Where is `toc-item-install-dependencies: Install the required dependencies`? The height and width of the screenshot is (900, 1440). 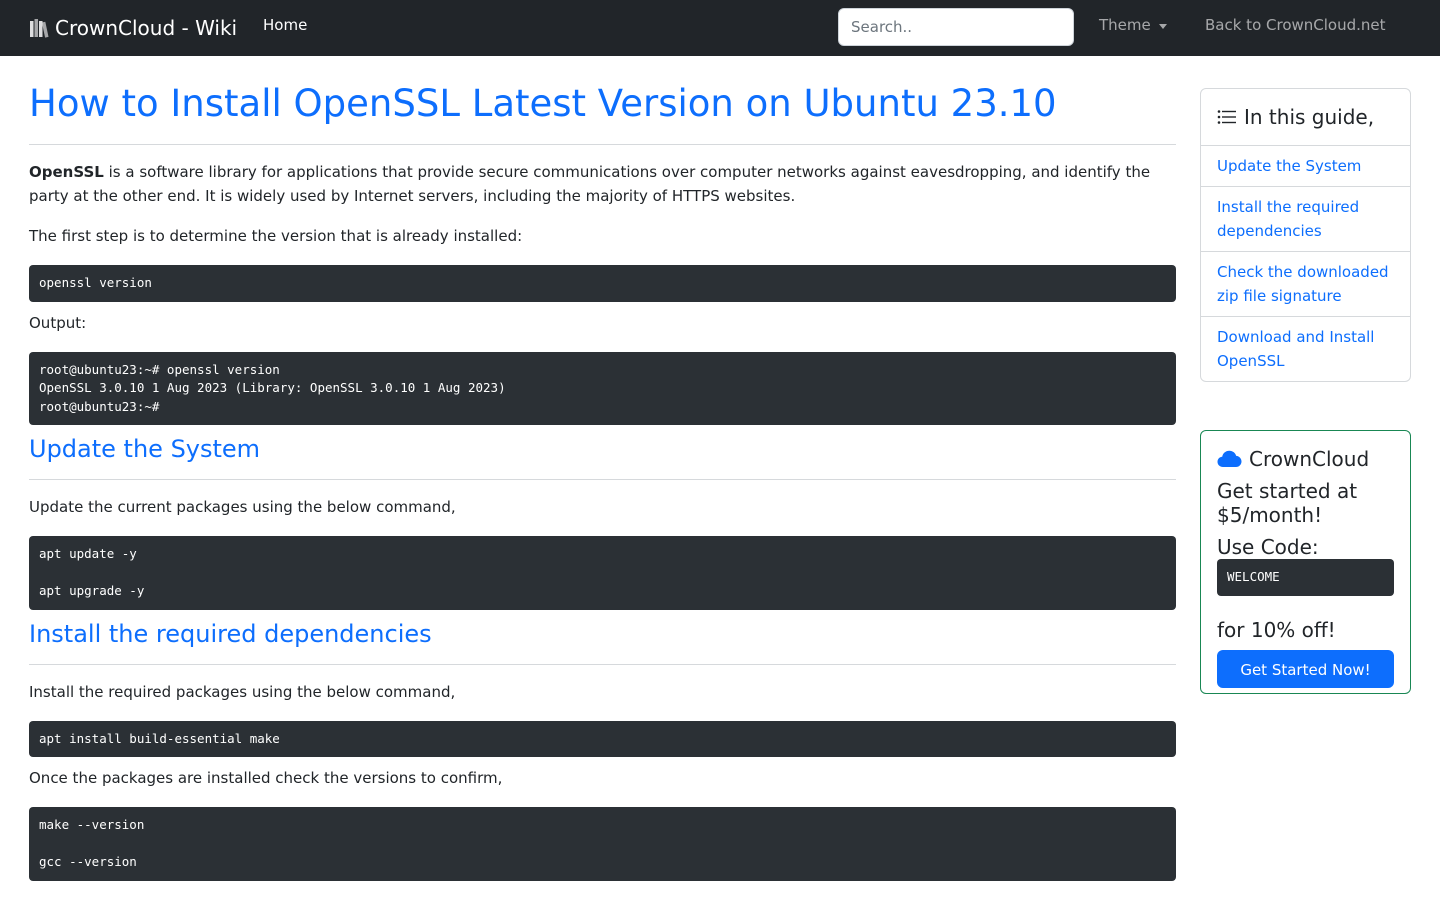 toc-item-install-dependencies: Install the required dependencies is located at coordinates (1305, 219).